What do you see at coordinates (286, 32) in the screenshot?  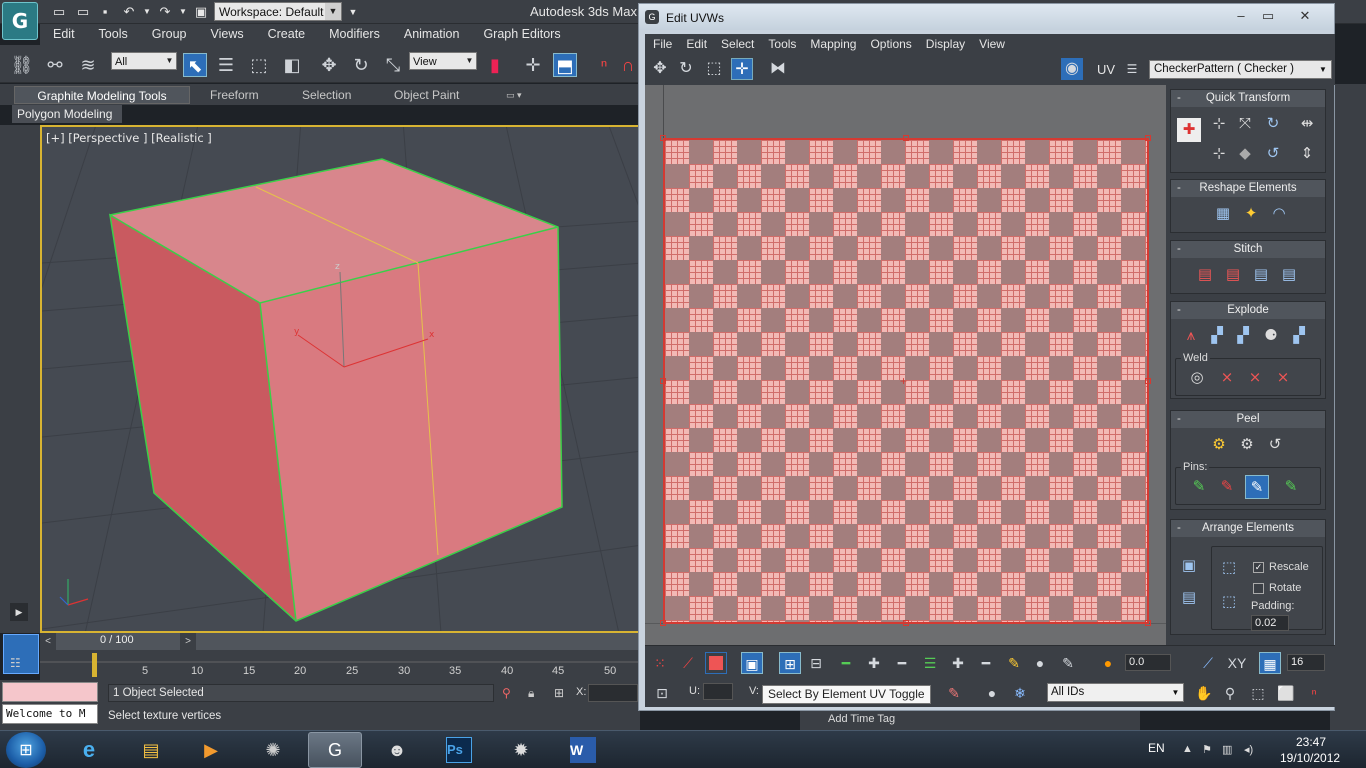 I see `menu-create: Create` at bounding box center [286, 32].